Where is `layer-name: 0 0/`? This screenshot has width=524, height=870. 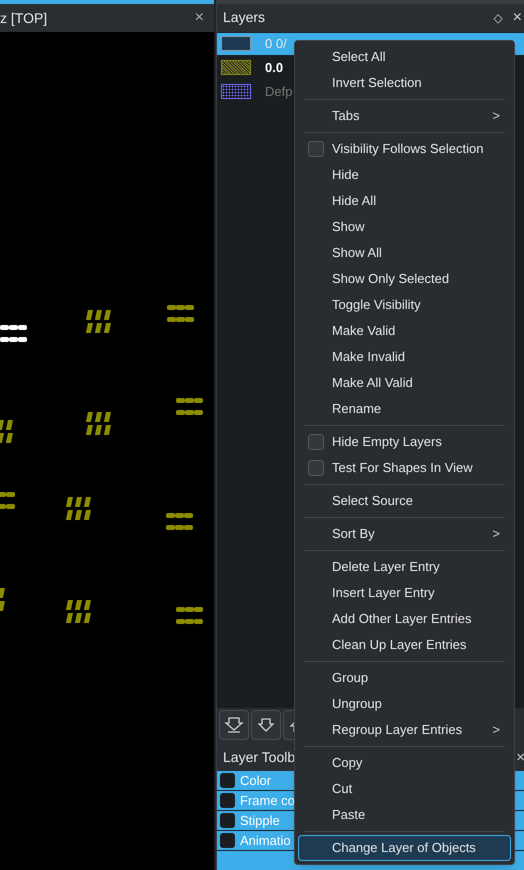 layer-name: 0 0/ is located at coordinates (276, 43).